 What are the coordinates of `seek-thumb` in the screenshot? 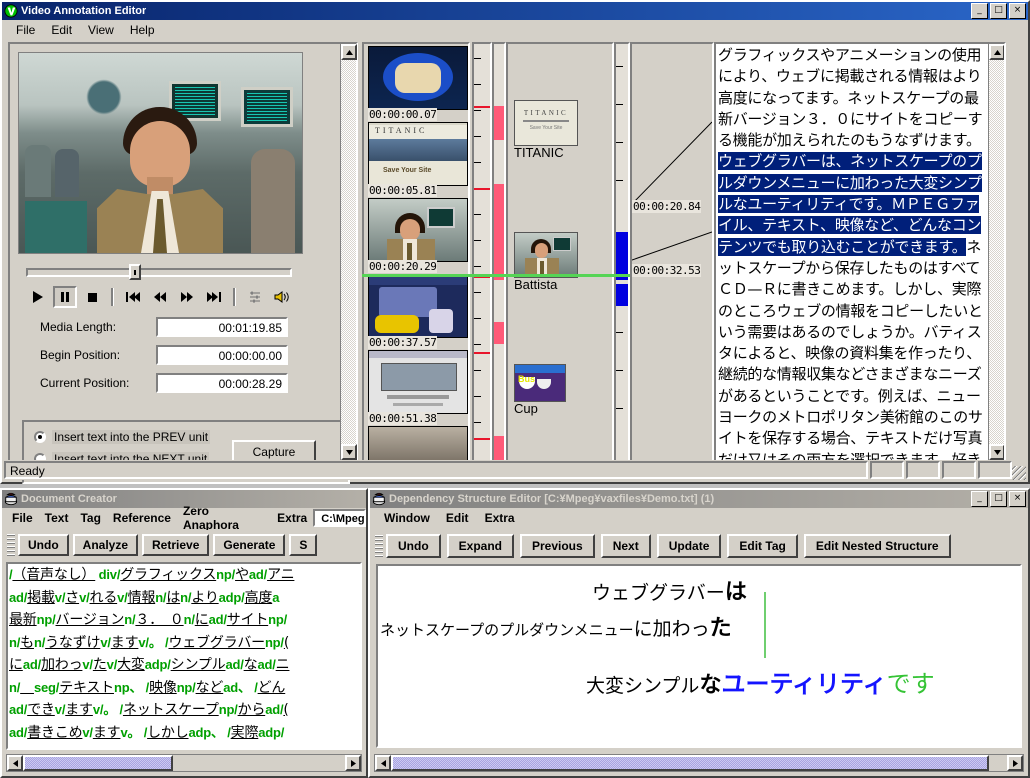 It's located at (135, 272).